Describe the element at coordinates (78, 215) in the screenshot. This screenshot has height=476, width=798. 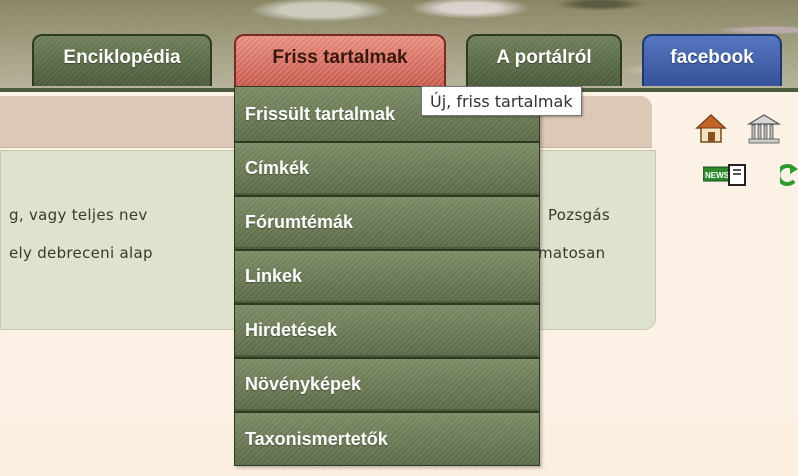
I see `info-text-line-1: g, vagy teljes nev` at that location.